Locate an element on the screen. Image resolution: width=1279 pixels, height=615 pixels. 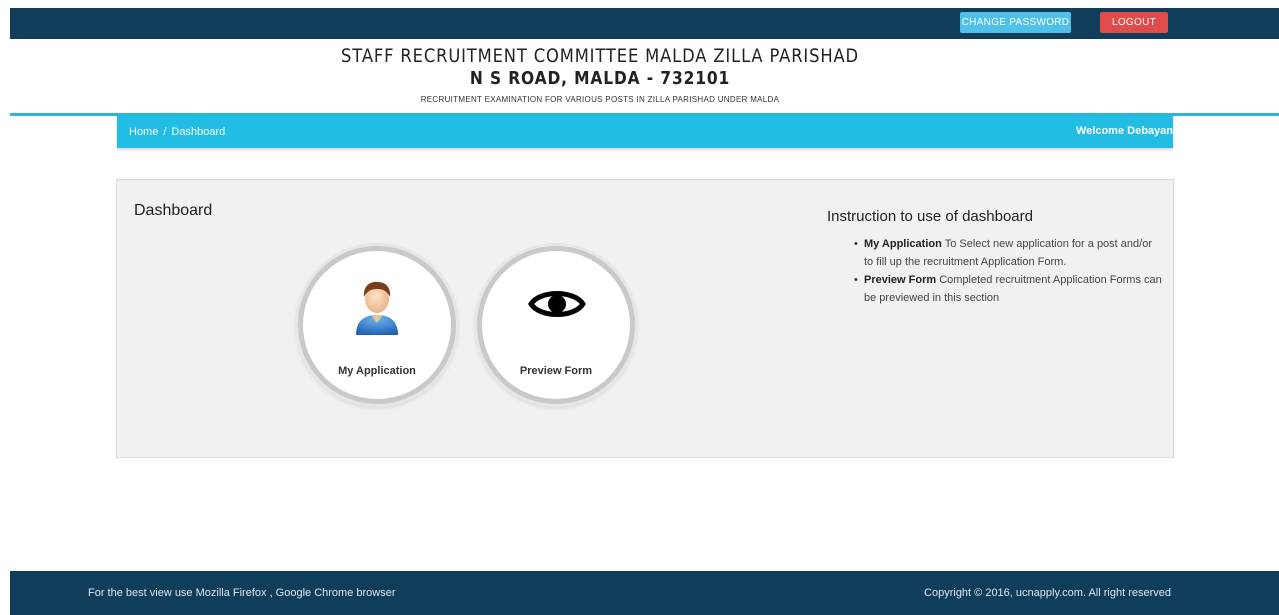
my-application-tile: My Application is located at coordinates (377, 325).